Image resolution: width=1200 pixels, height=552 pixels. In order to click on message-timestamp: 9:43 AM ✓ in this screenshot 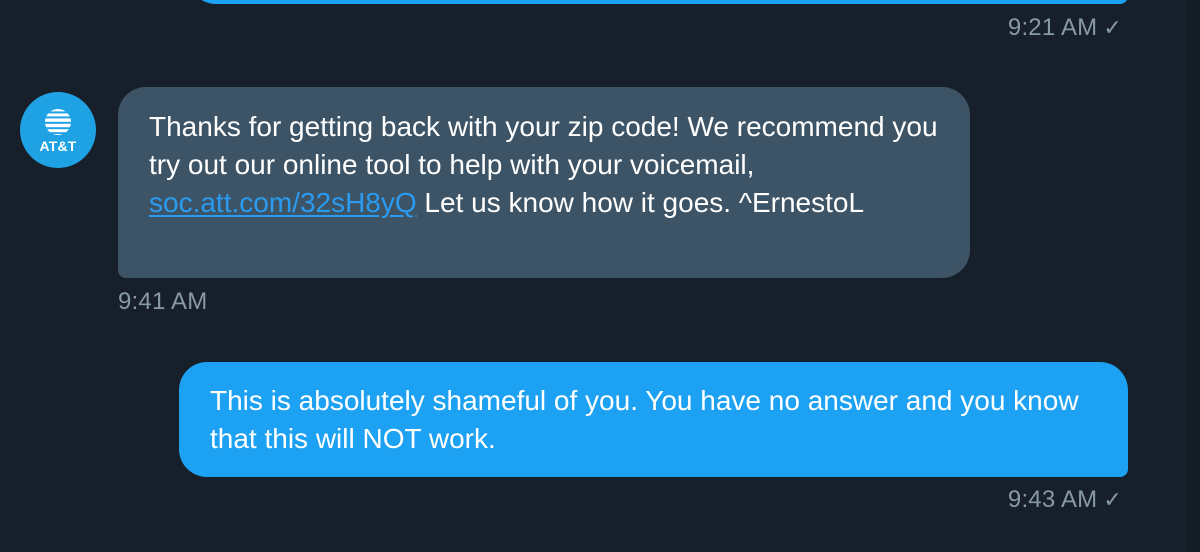, I will do `click(1065, 500)`.